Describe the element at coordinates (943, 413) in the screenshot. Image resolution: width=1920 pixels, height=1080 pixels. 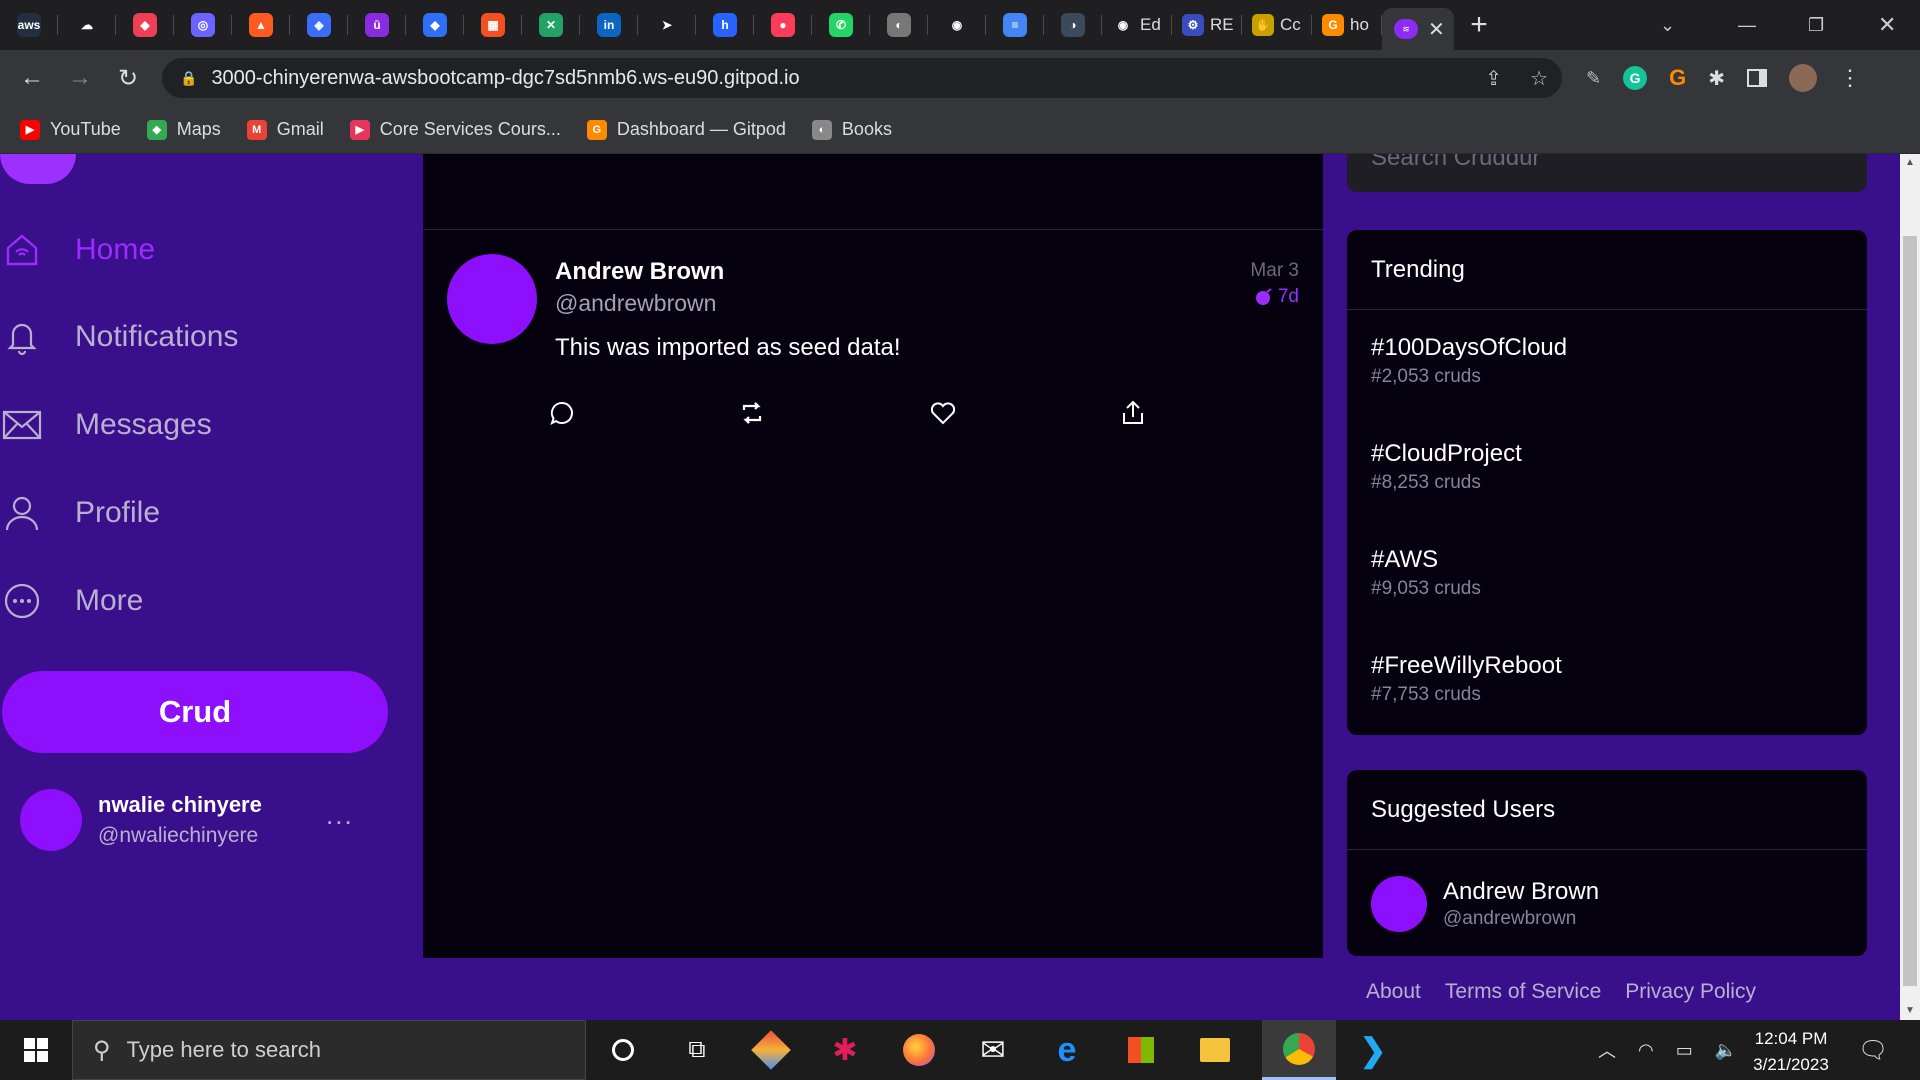
I see `heart-icon` at that location.